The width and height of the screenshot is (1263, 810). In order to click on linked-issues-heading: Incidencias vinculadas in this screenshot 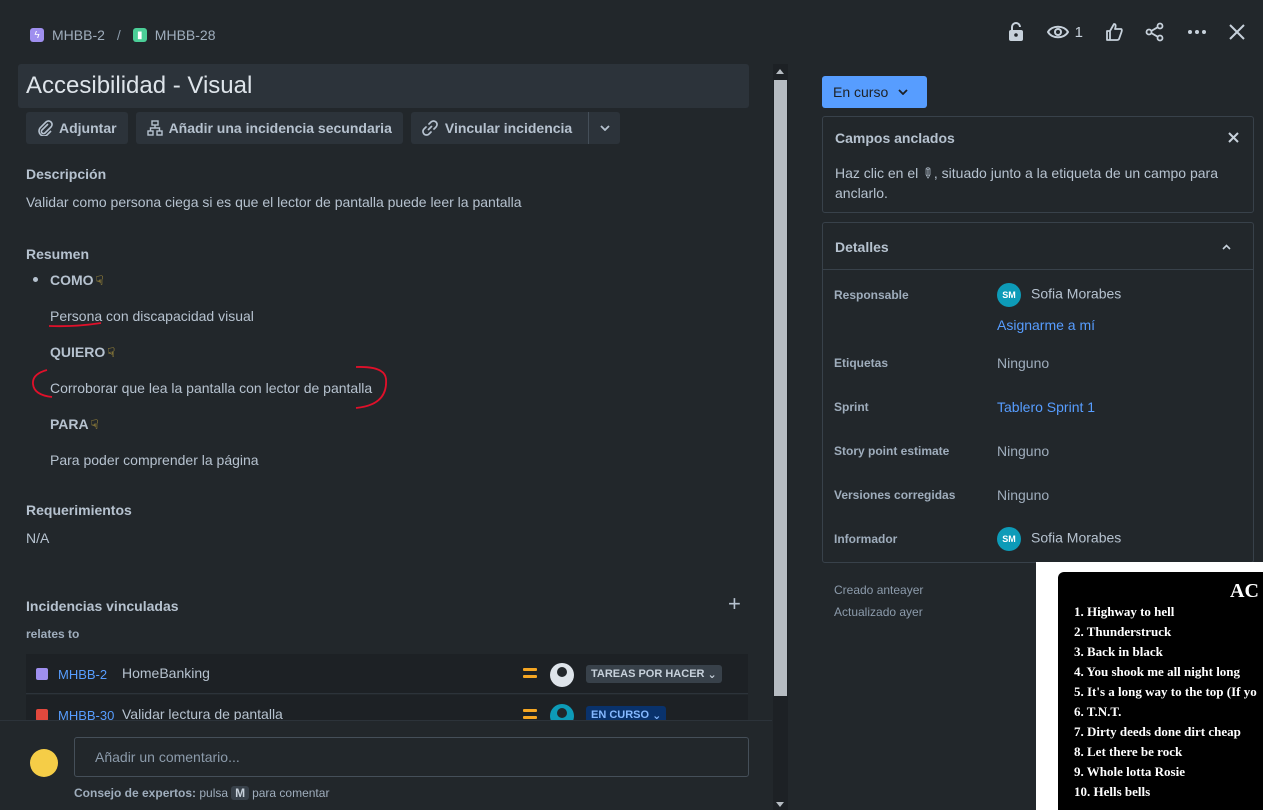, I will do `click(102, 606)`.